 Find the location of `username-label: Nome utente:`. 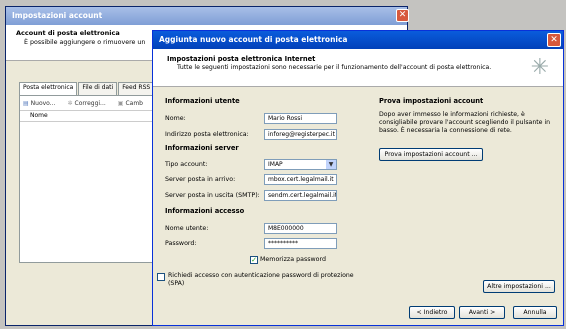

username-label: Nome utente: is located at coordinates (187, 228).